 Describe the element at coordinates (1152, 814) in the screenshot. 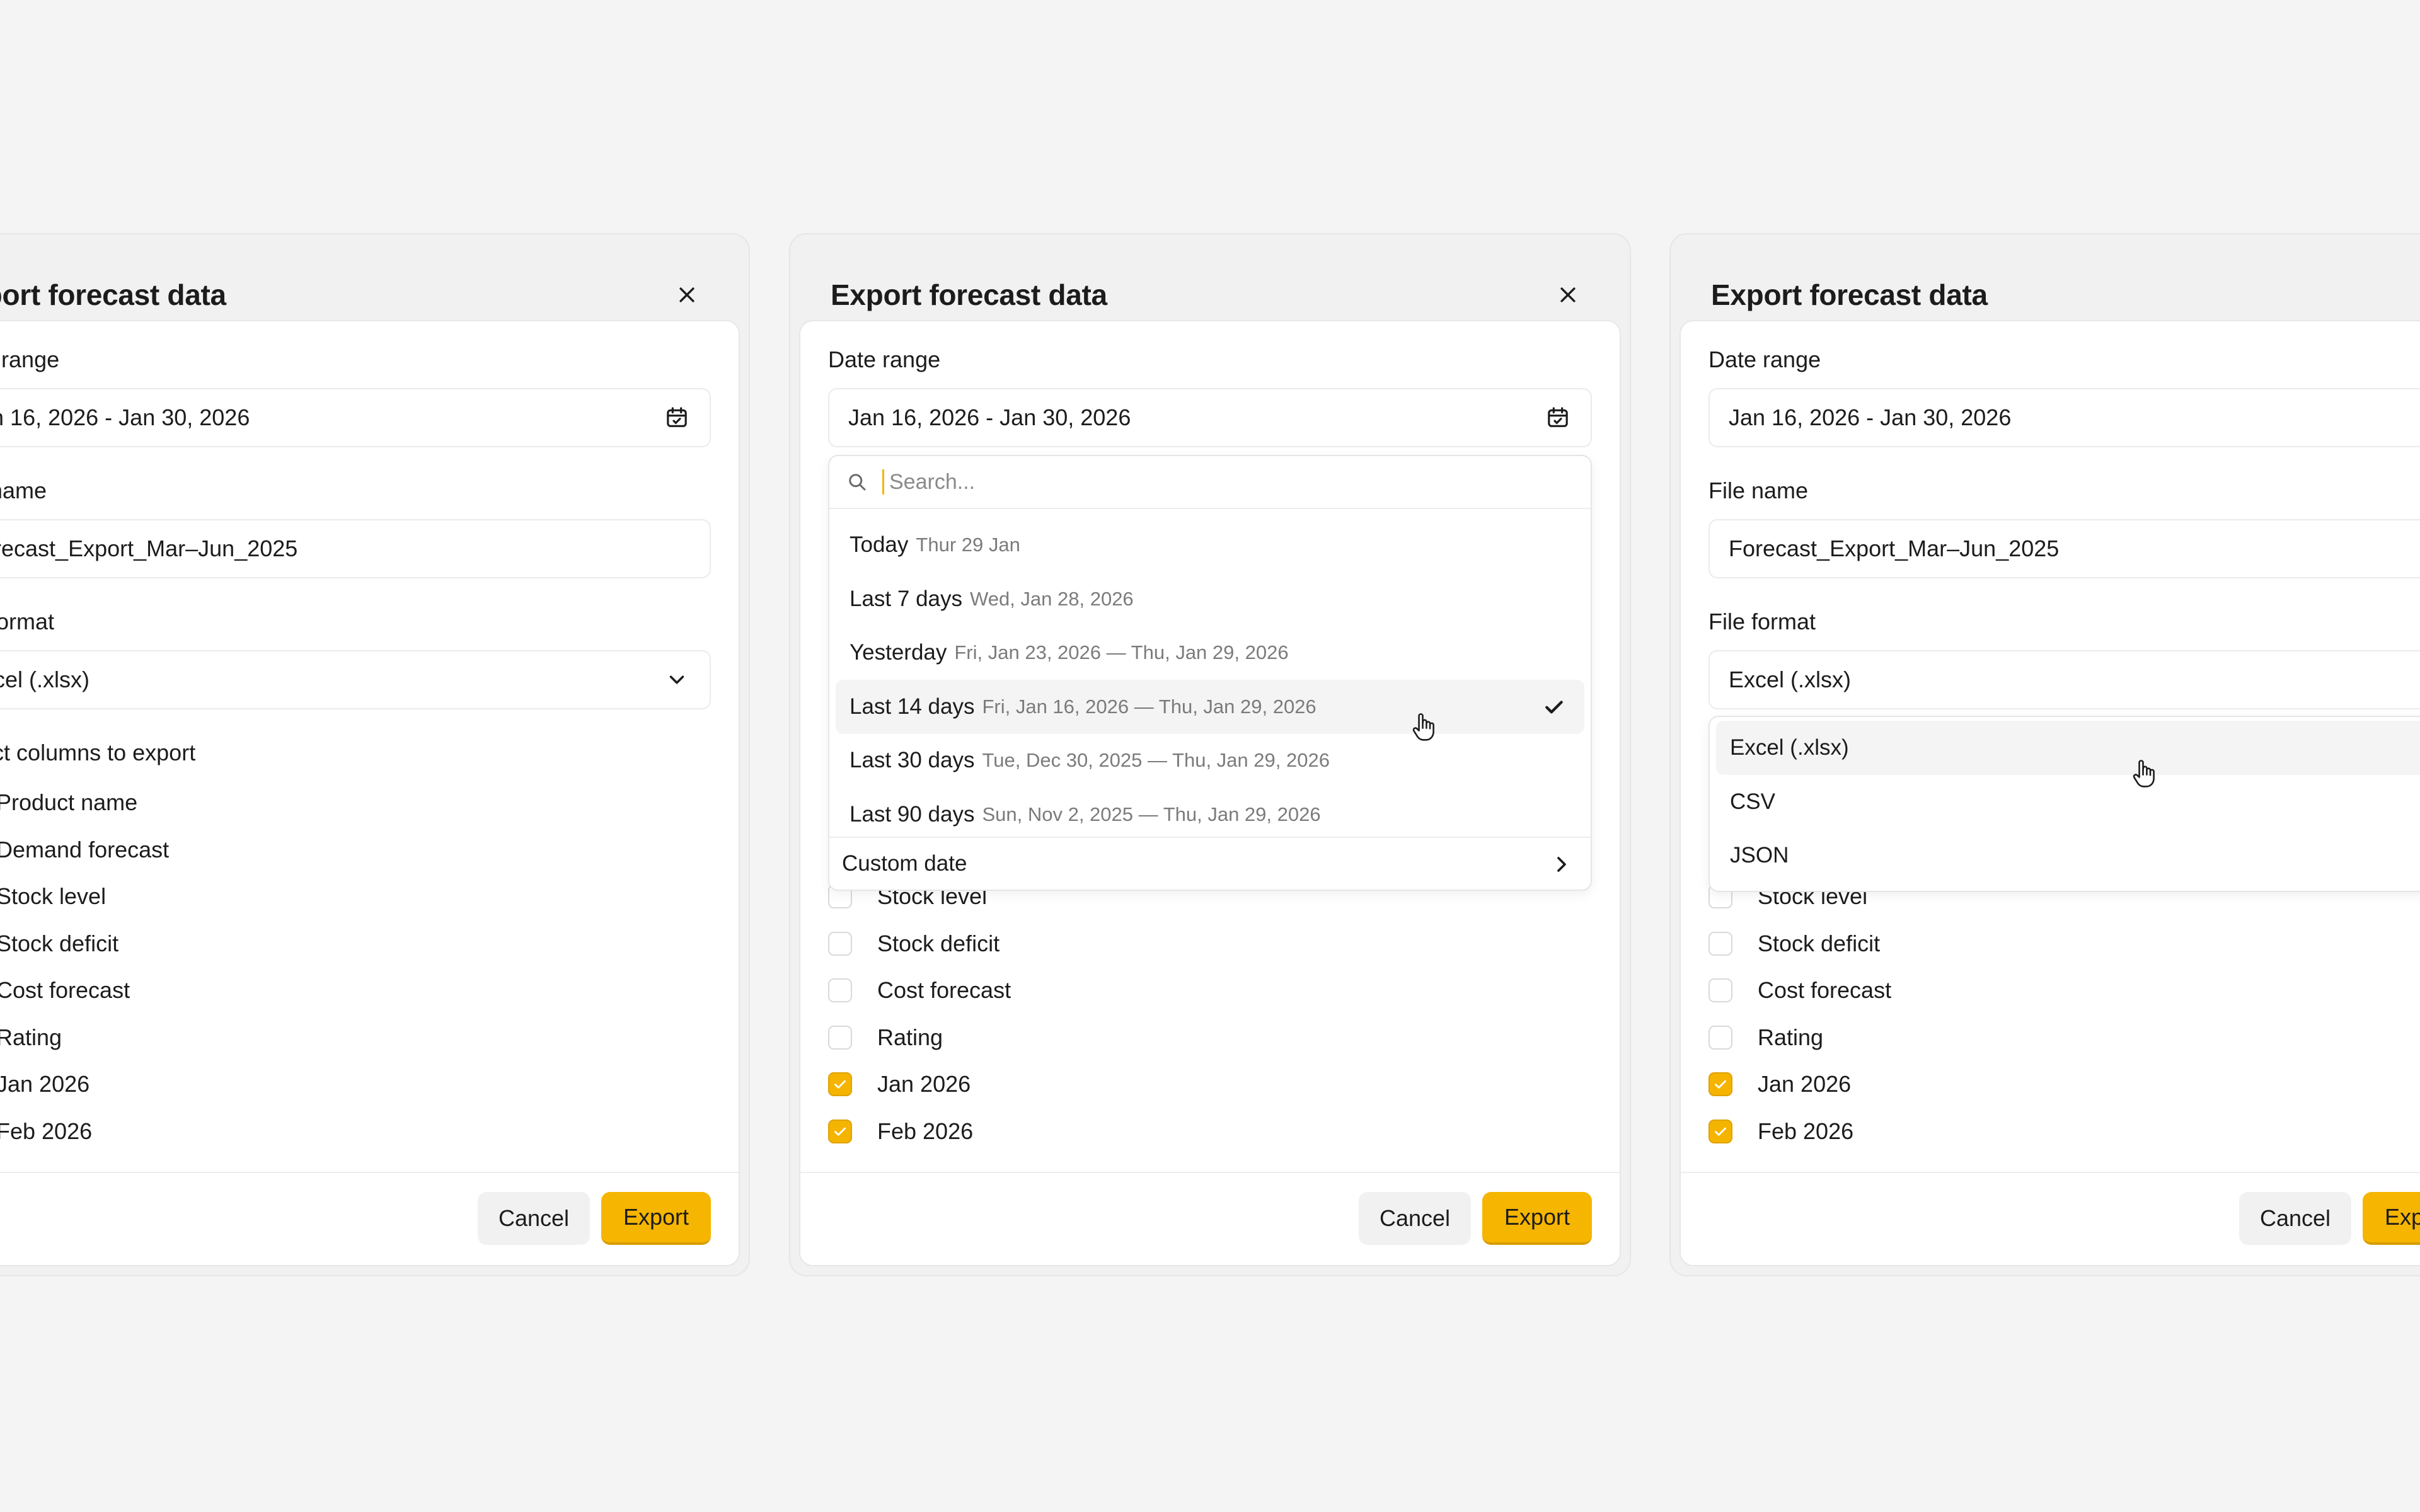

I see `date-option-range: Sun, Nov 2, 2025 — Thu, Jan 29, 2026` at that location.